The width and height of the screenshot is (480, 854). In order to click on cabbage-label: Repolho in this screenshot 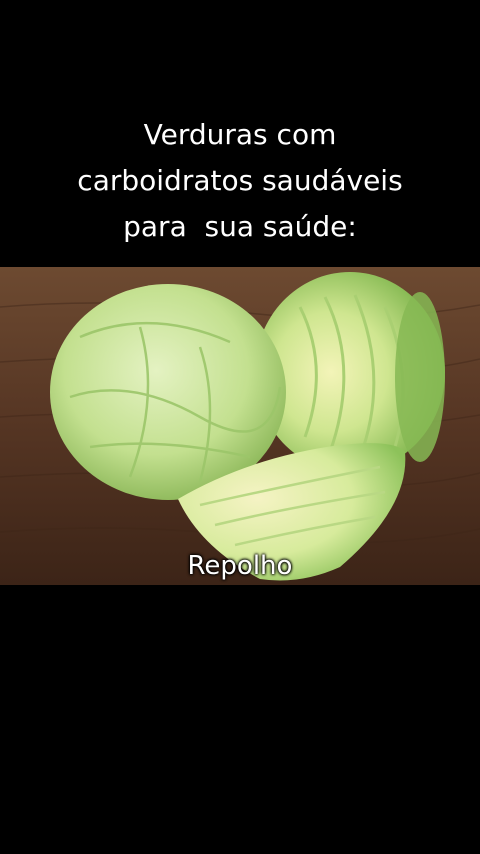, I will do `click(240, 566)`.